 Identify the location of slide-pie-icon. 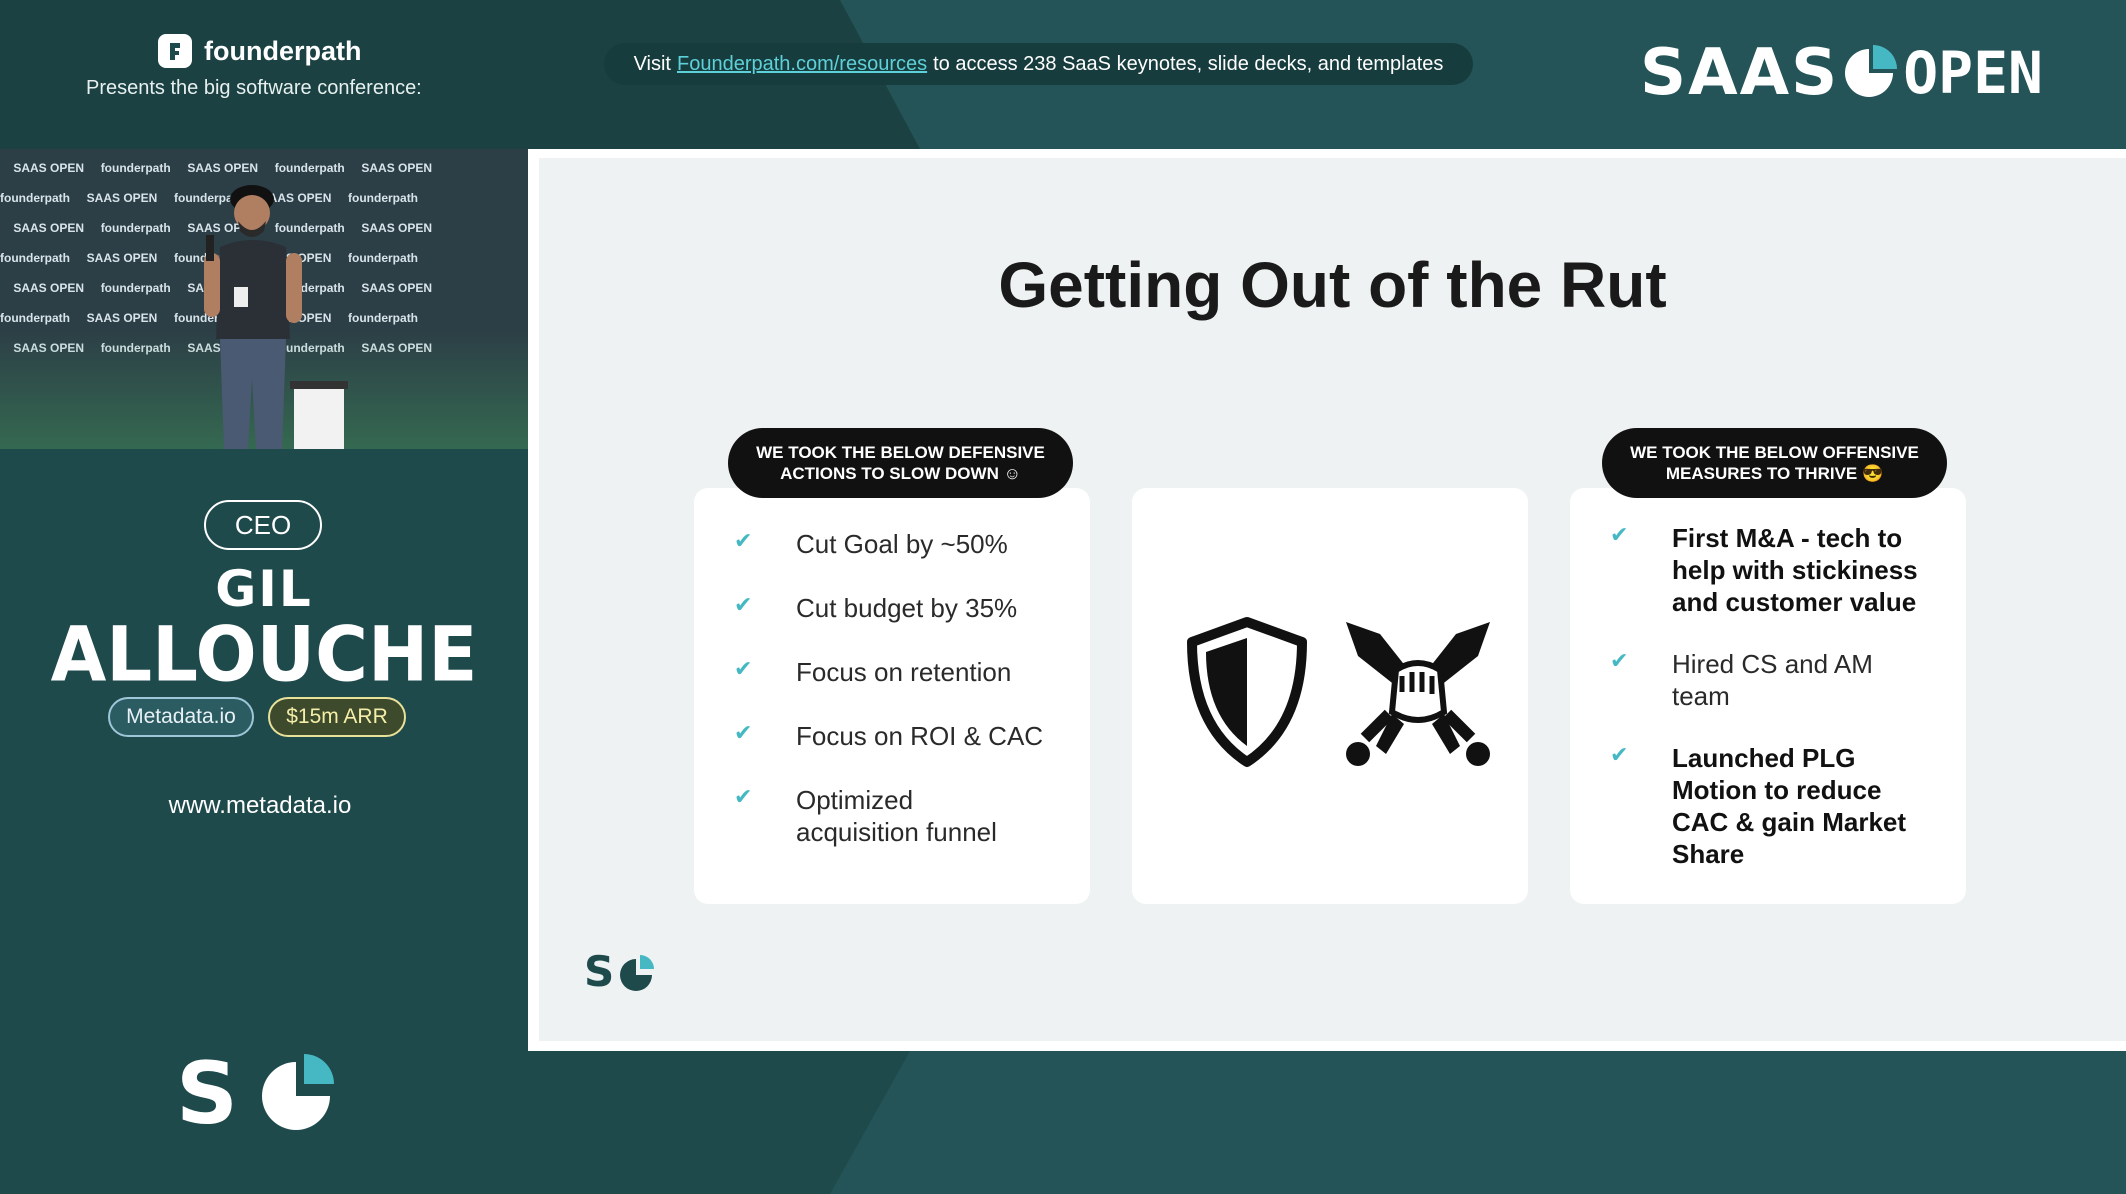
(637, 973).